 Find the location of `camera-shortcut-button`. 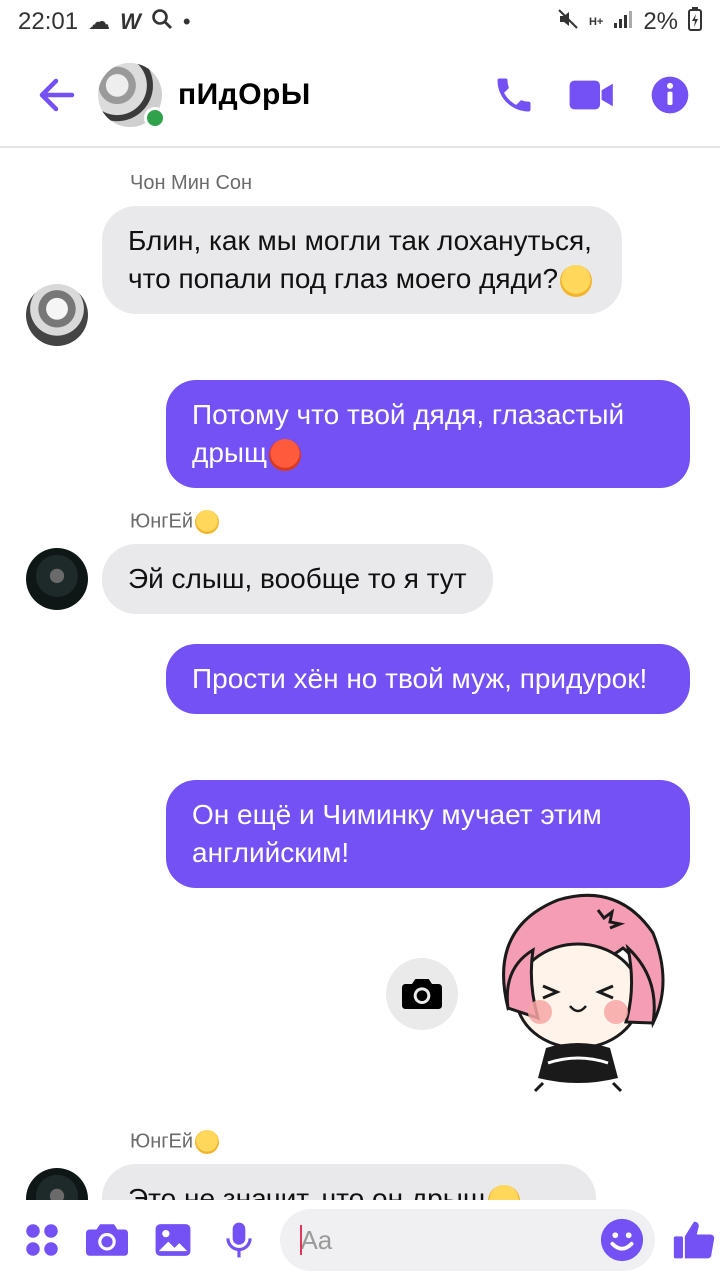

camera-shortcut-button is located at coordinates (422, 994).